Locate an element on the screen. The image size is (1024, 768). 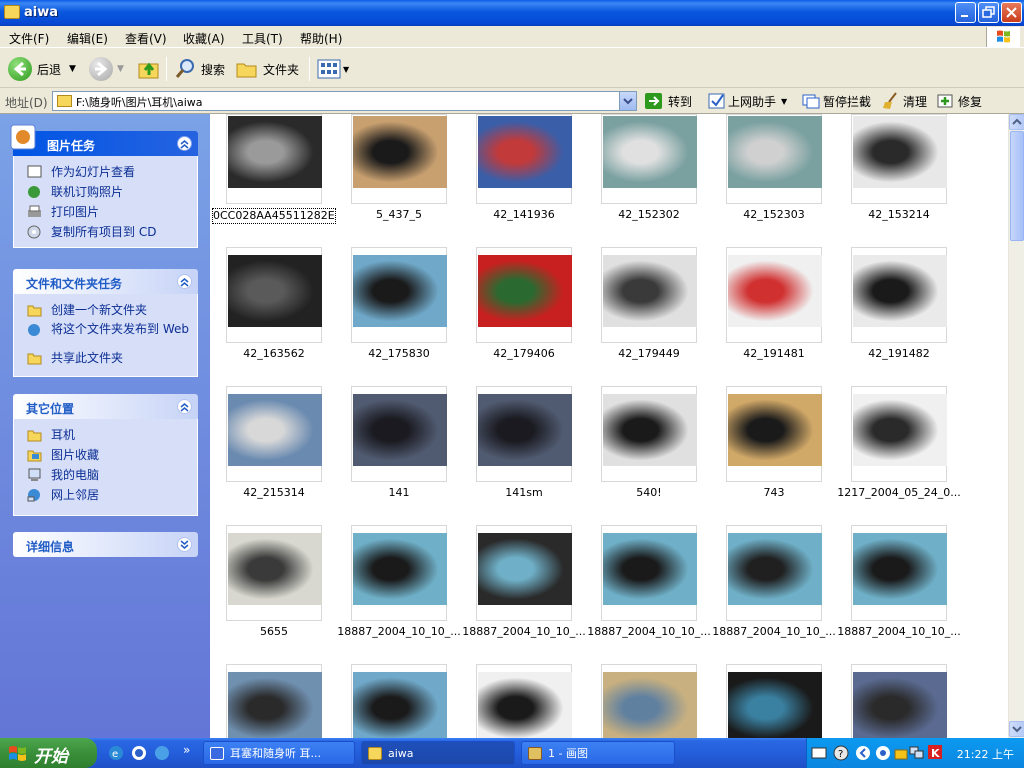
place-network: 网上邻居 is located at coordinates (105, 495).